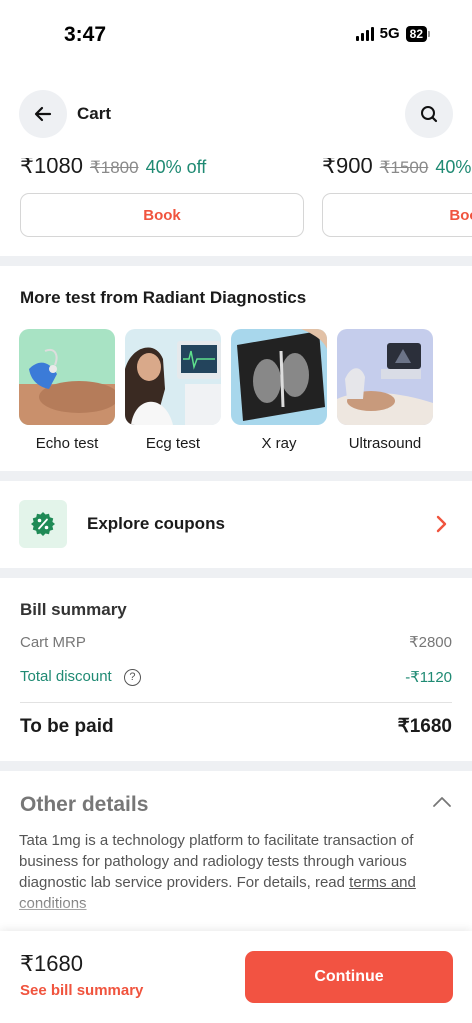 This screenshot has height=1023, width=472. I want to click on test-label: X ray, so click(279, 443).